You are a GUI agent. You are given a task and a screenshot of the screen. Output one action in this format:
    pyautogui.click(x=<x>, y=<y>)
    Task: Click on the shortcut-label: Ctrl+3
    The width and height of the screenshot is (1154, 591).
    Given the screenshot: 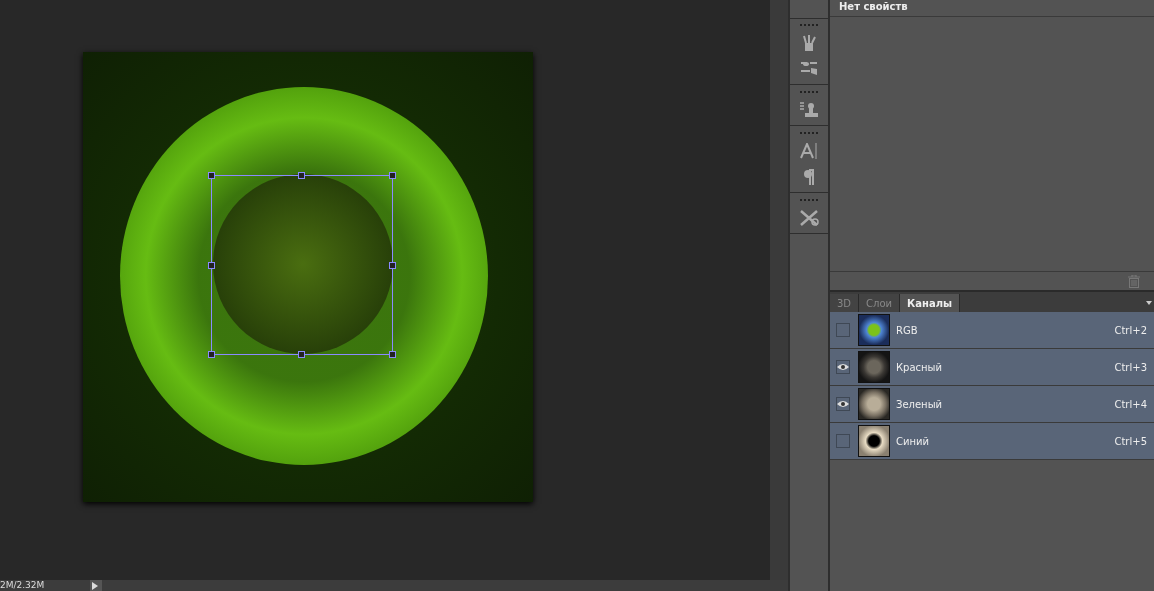 What is the action you would take?
    pyautogui.click(x=1130, y=367)
    